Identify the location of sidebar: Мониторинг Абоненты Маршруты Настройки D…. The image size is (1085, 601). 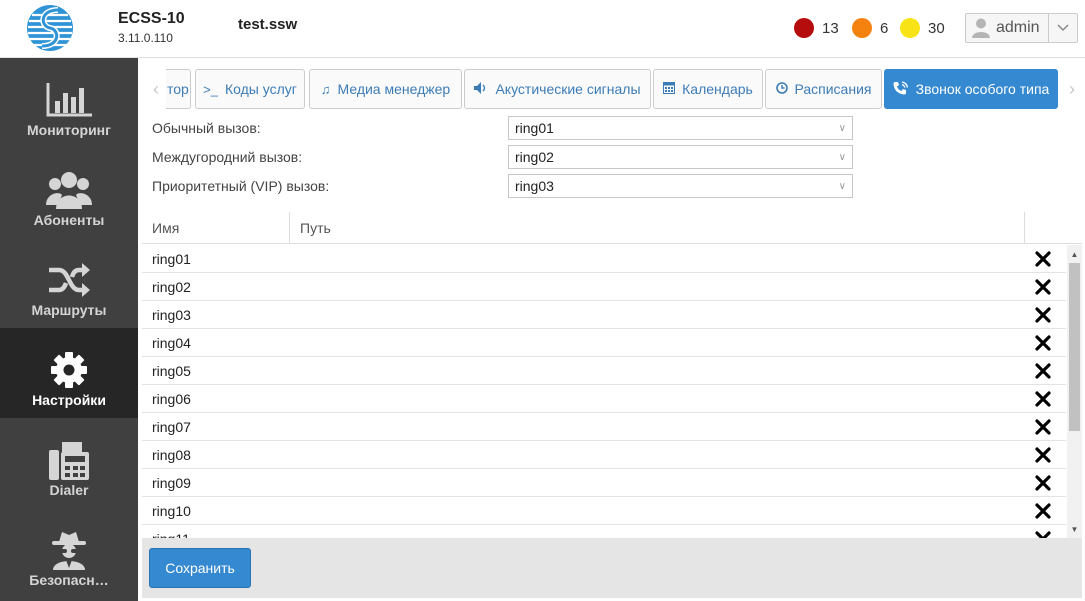
(69, 329).